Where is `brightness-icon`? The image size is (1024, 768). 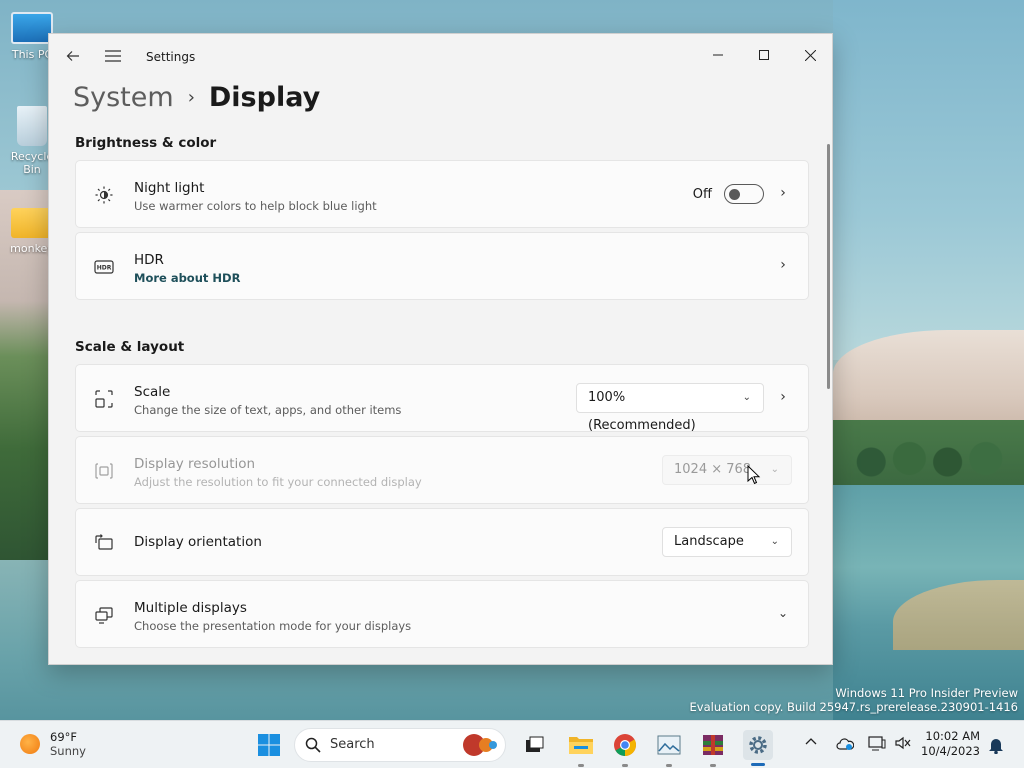
brightness-icon is located at coordinates (104, 195).